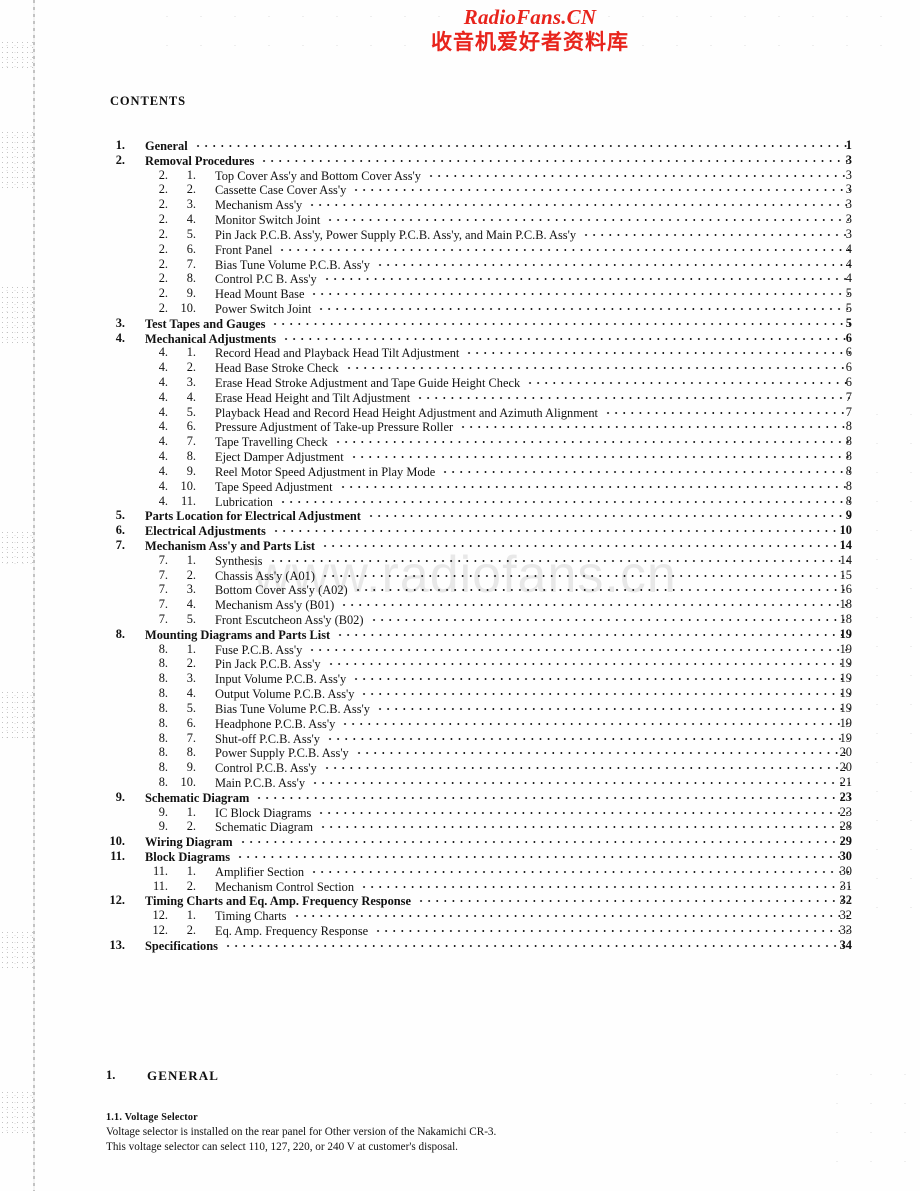 This screenshot has height=1191, width=920. What do you see at coordinates (460, 649) in the screenshot?
I see `toc-row: 8. 1. Fuse P.C.B. Ass'y 19` at bounding box center [460, 649].